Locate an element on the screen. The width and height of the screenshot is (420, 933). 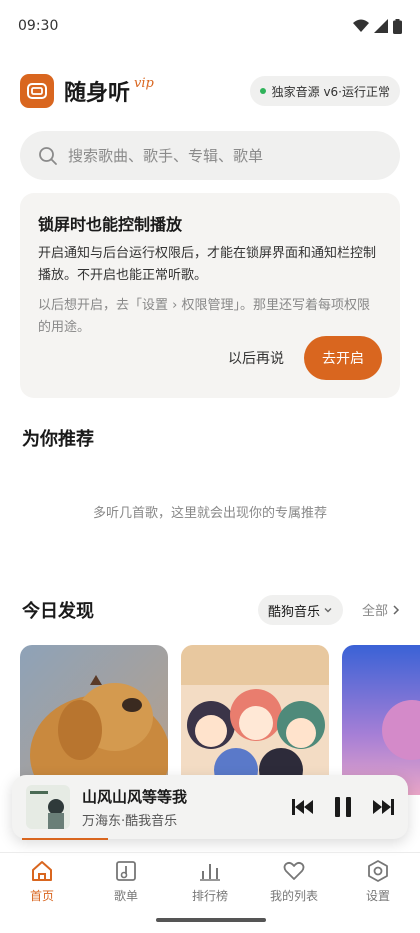
recommend-title: 为你推荐 is located at coordinates (58, 439).